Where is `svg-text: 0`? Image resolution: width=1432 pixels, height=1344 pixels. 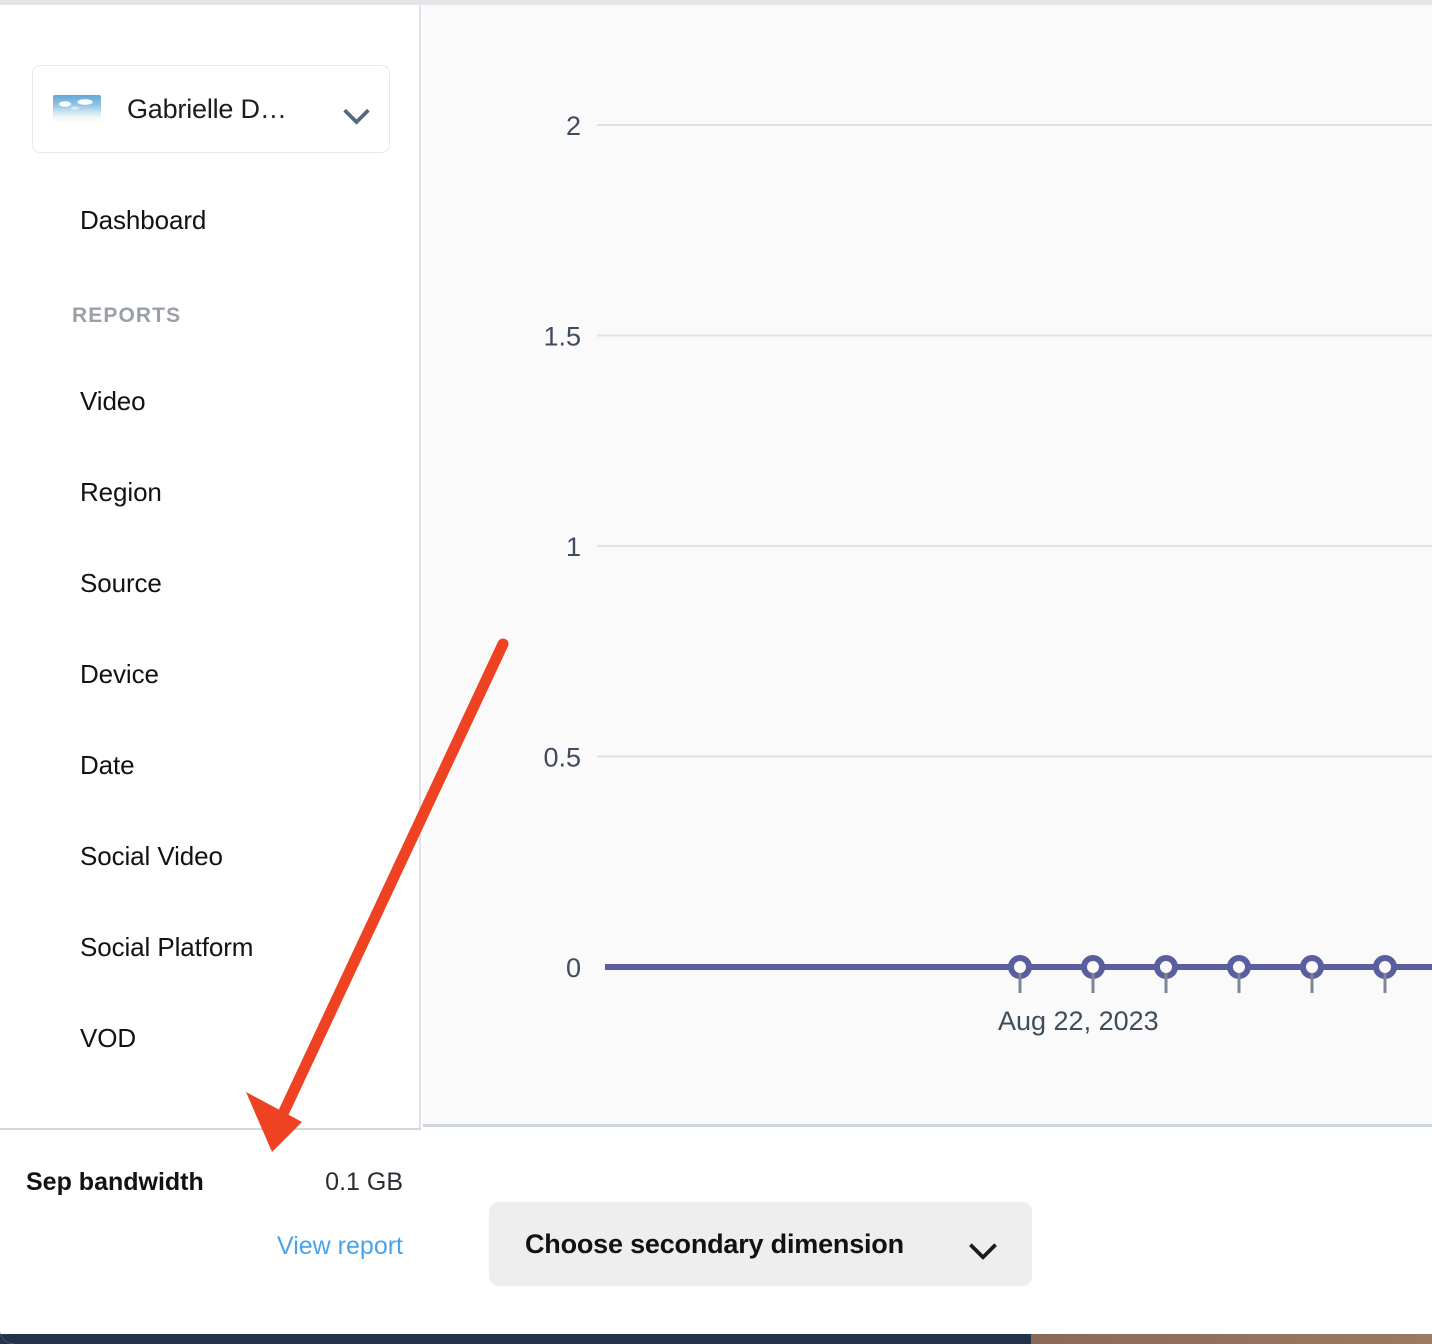
svg-text: 0 is located at coordinates (573, 968).